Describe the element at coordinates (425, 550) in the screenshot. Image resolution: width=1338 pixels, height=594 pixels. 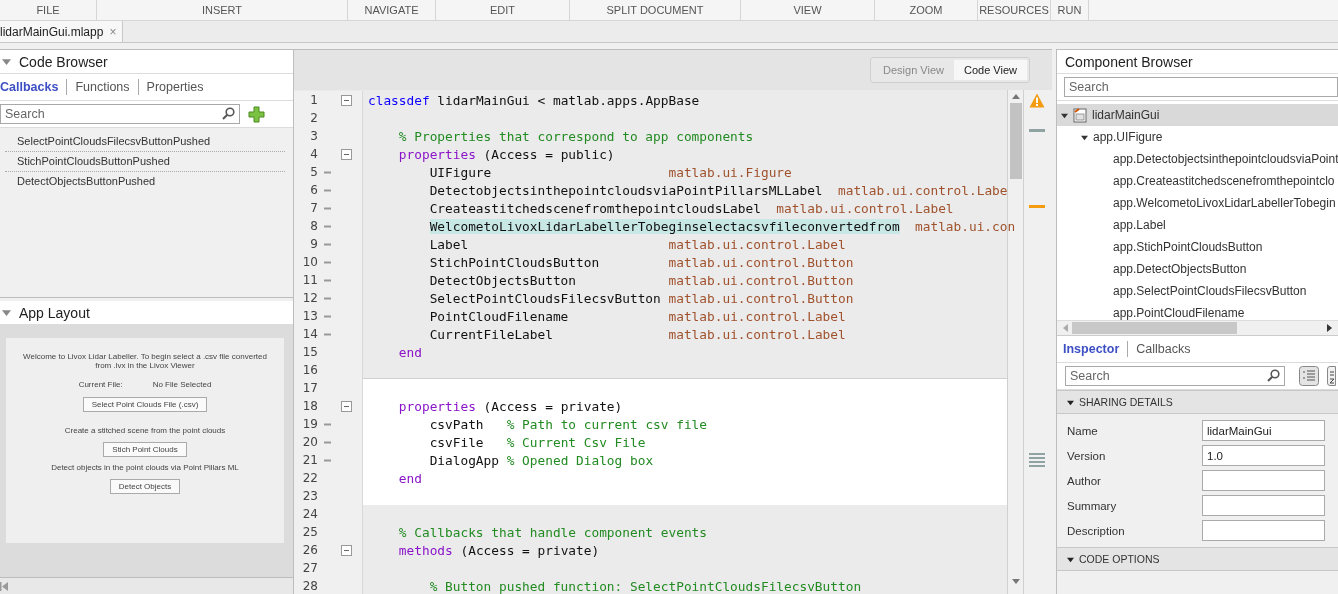
I see `code-keyword: methods` at that location.